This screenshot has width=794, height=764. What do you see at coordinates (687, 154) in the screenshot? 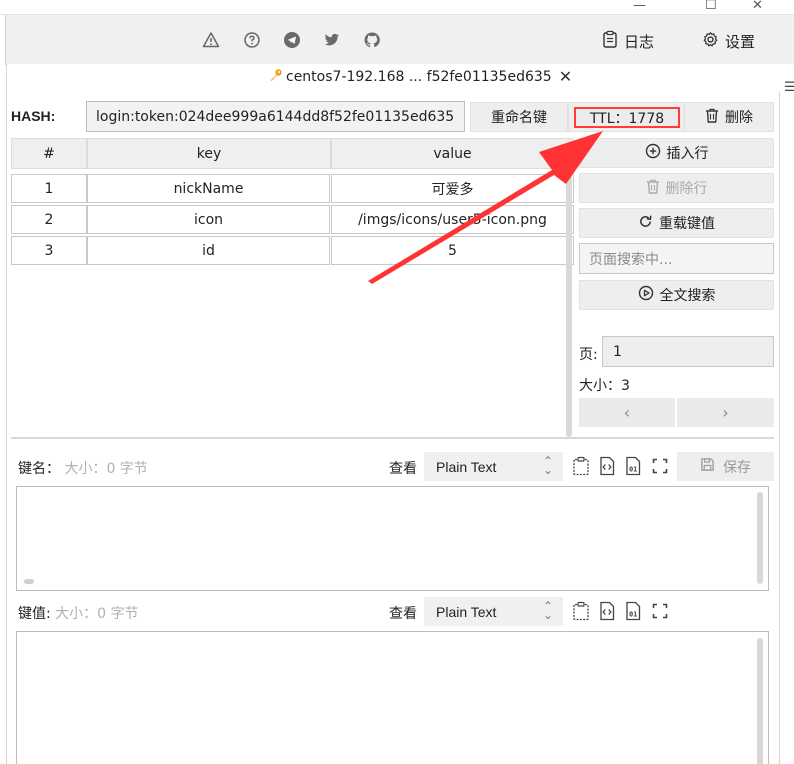
I see `insert-row-label: 插入行` at bounding box center [687, 154].